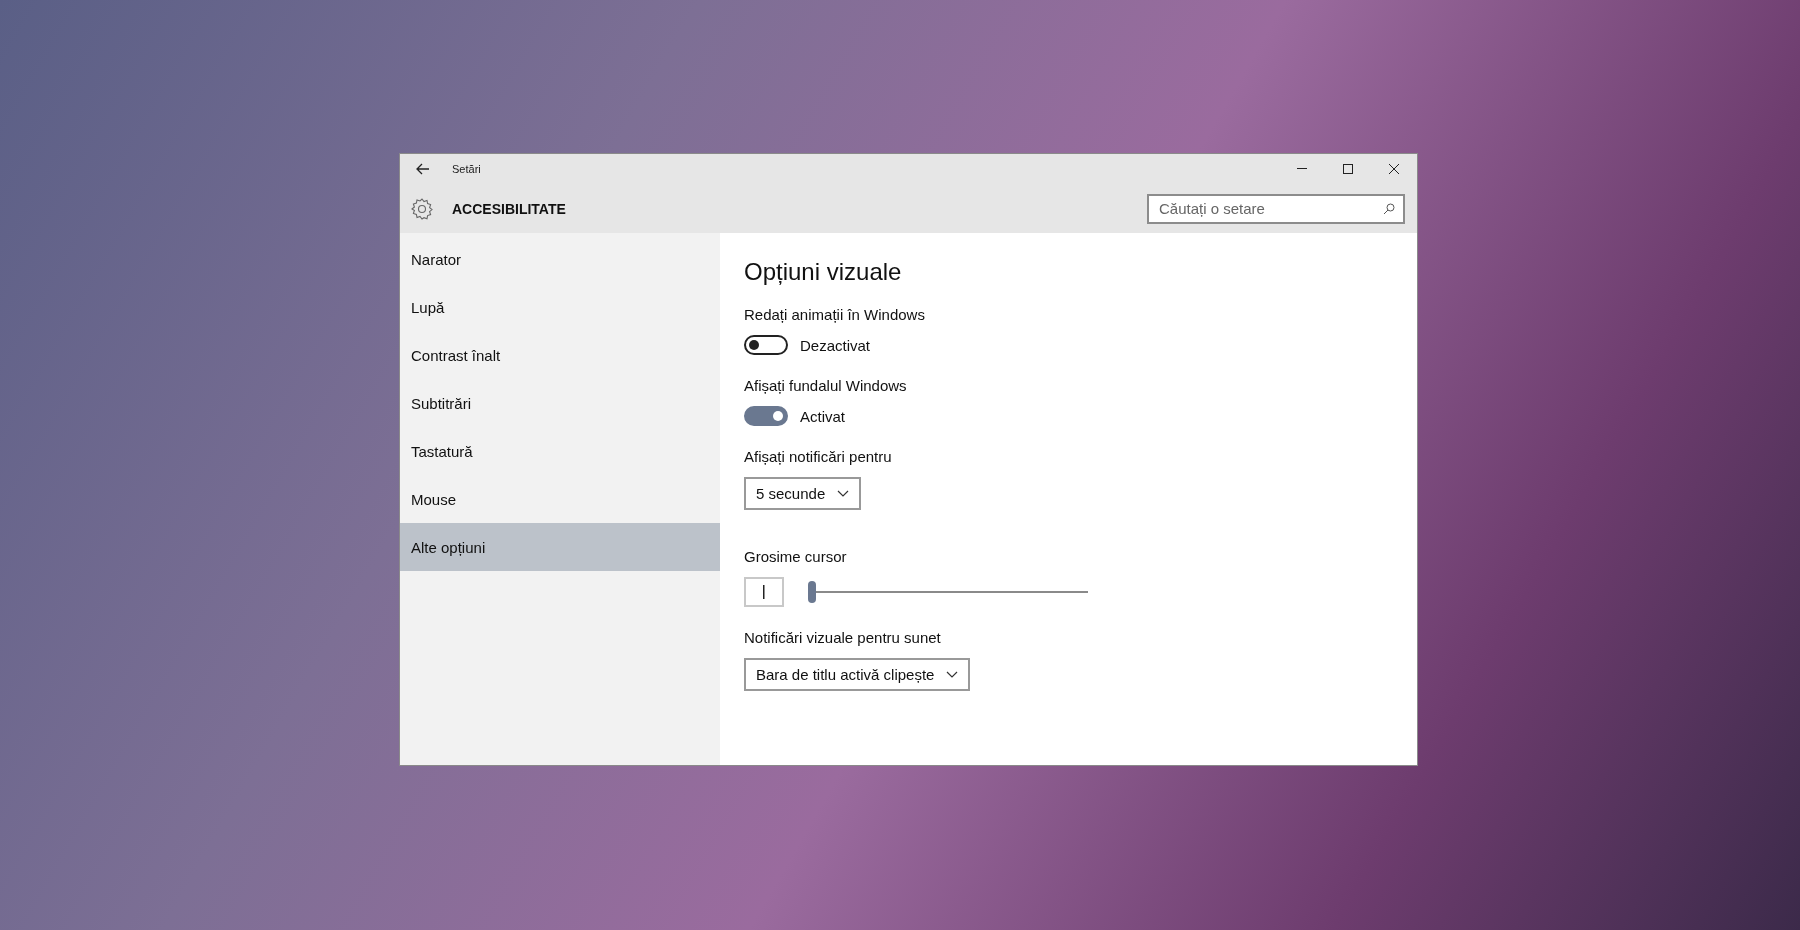 The width and height of the screenshot is (1800, 930). Describe the element at coordinates (1302, 169) in the screenshot. I see `minimize-icon` at that location.